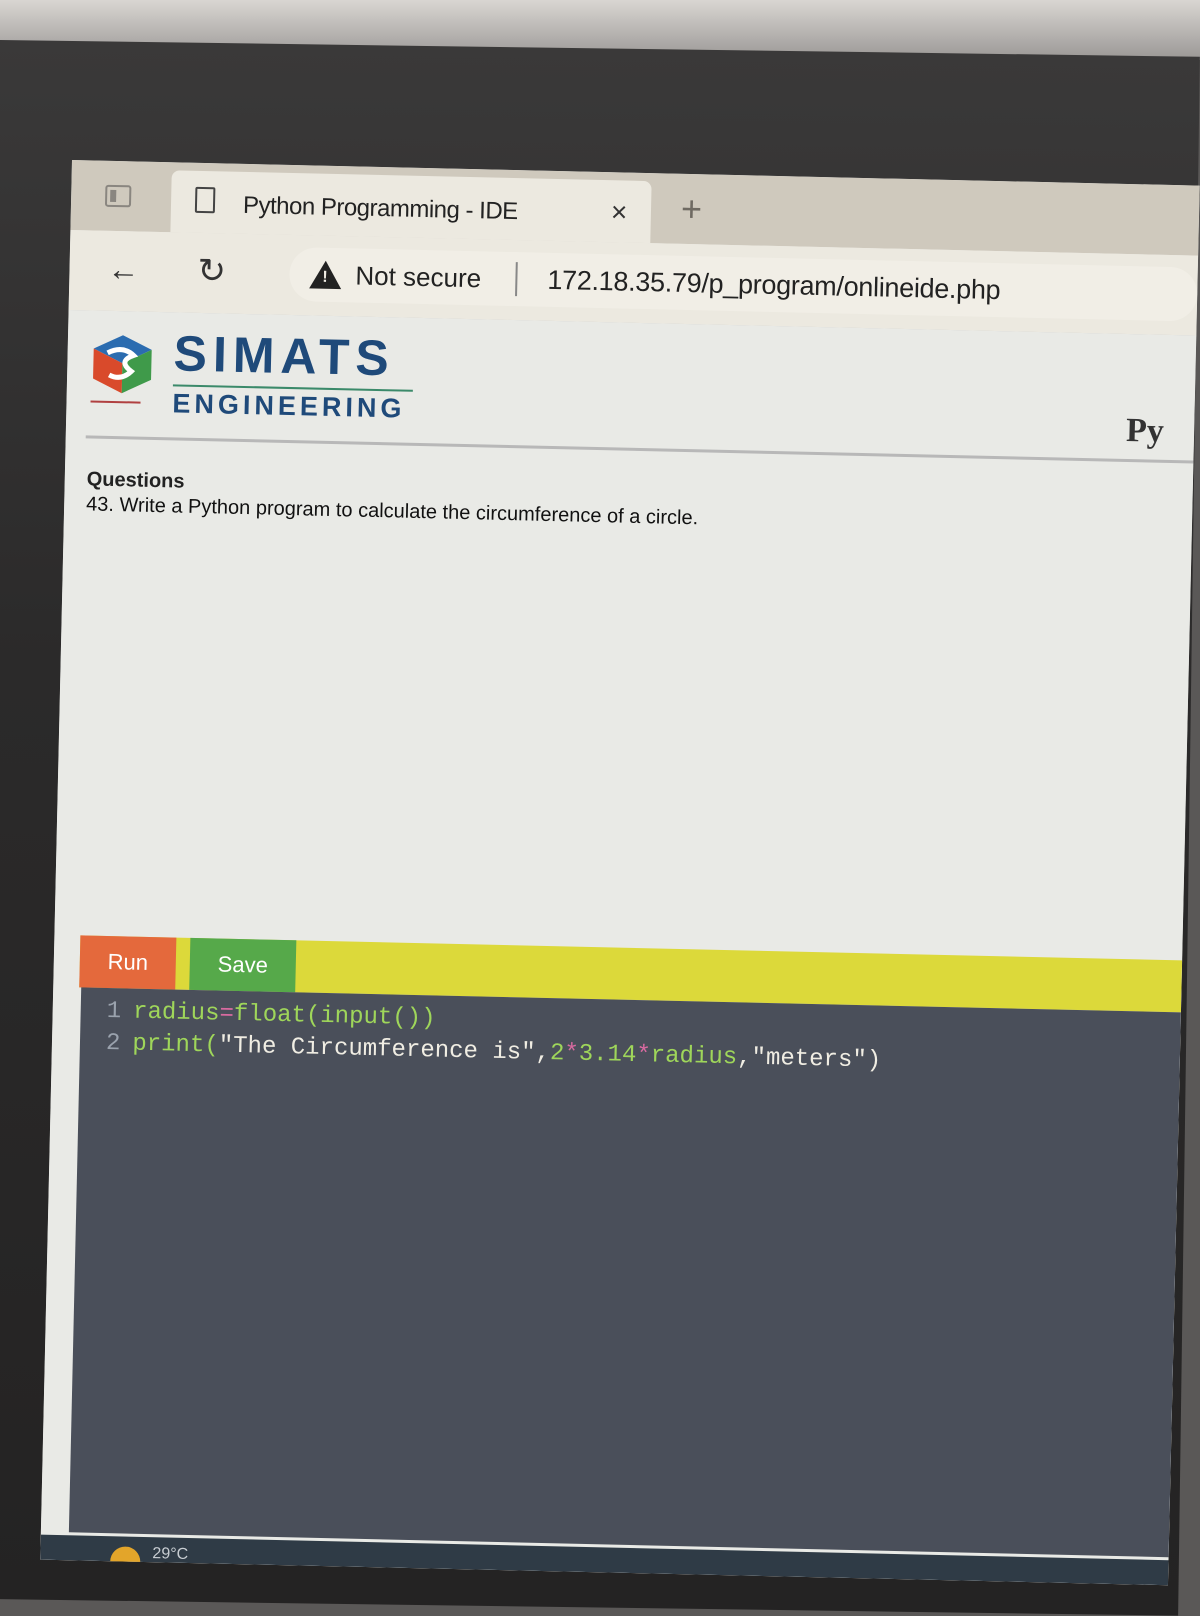 This screenshot has height=1616, width=1200. I want to click on code-token: "The Circumference is", so click(377, 1049).